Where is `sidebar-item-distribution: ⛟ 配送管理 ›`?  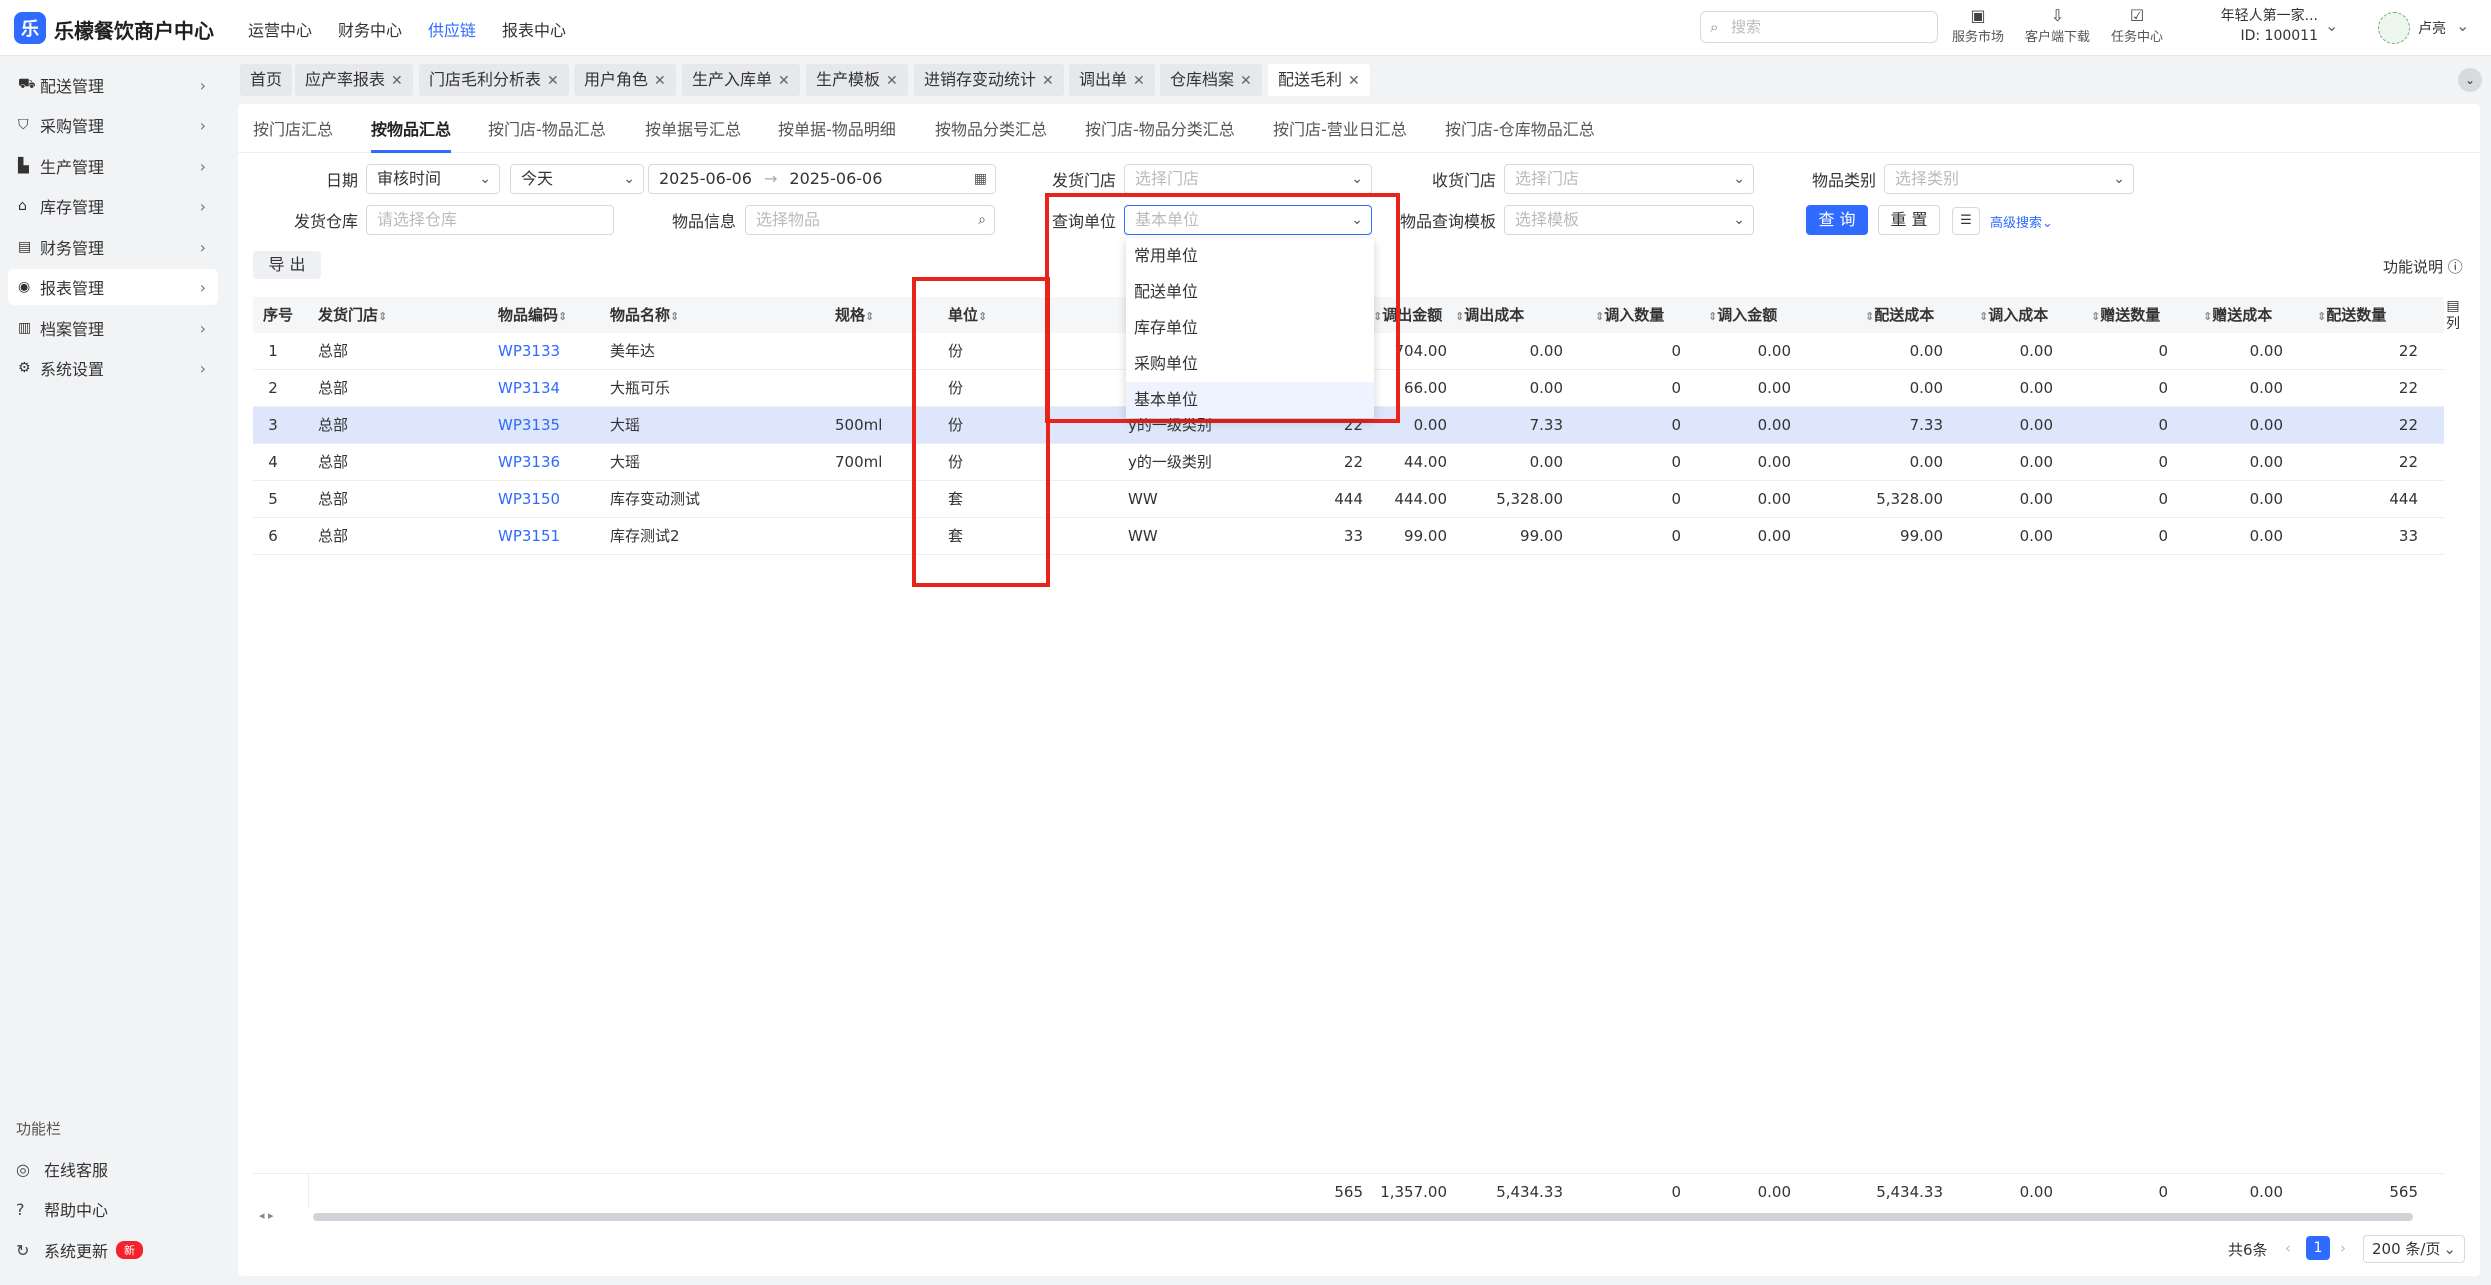
sidebar-item-distribution: ⛟ 配送管理 › is located at coordinates (113, 85).